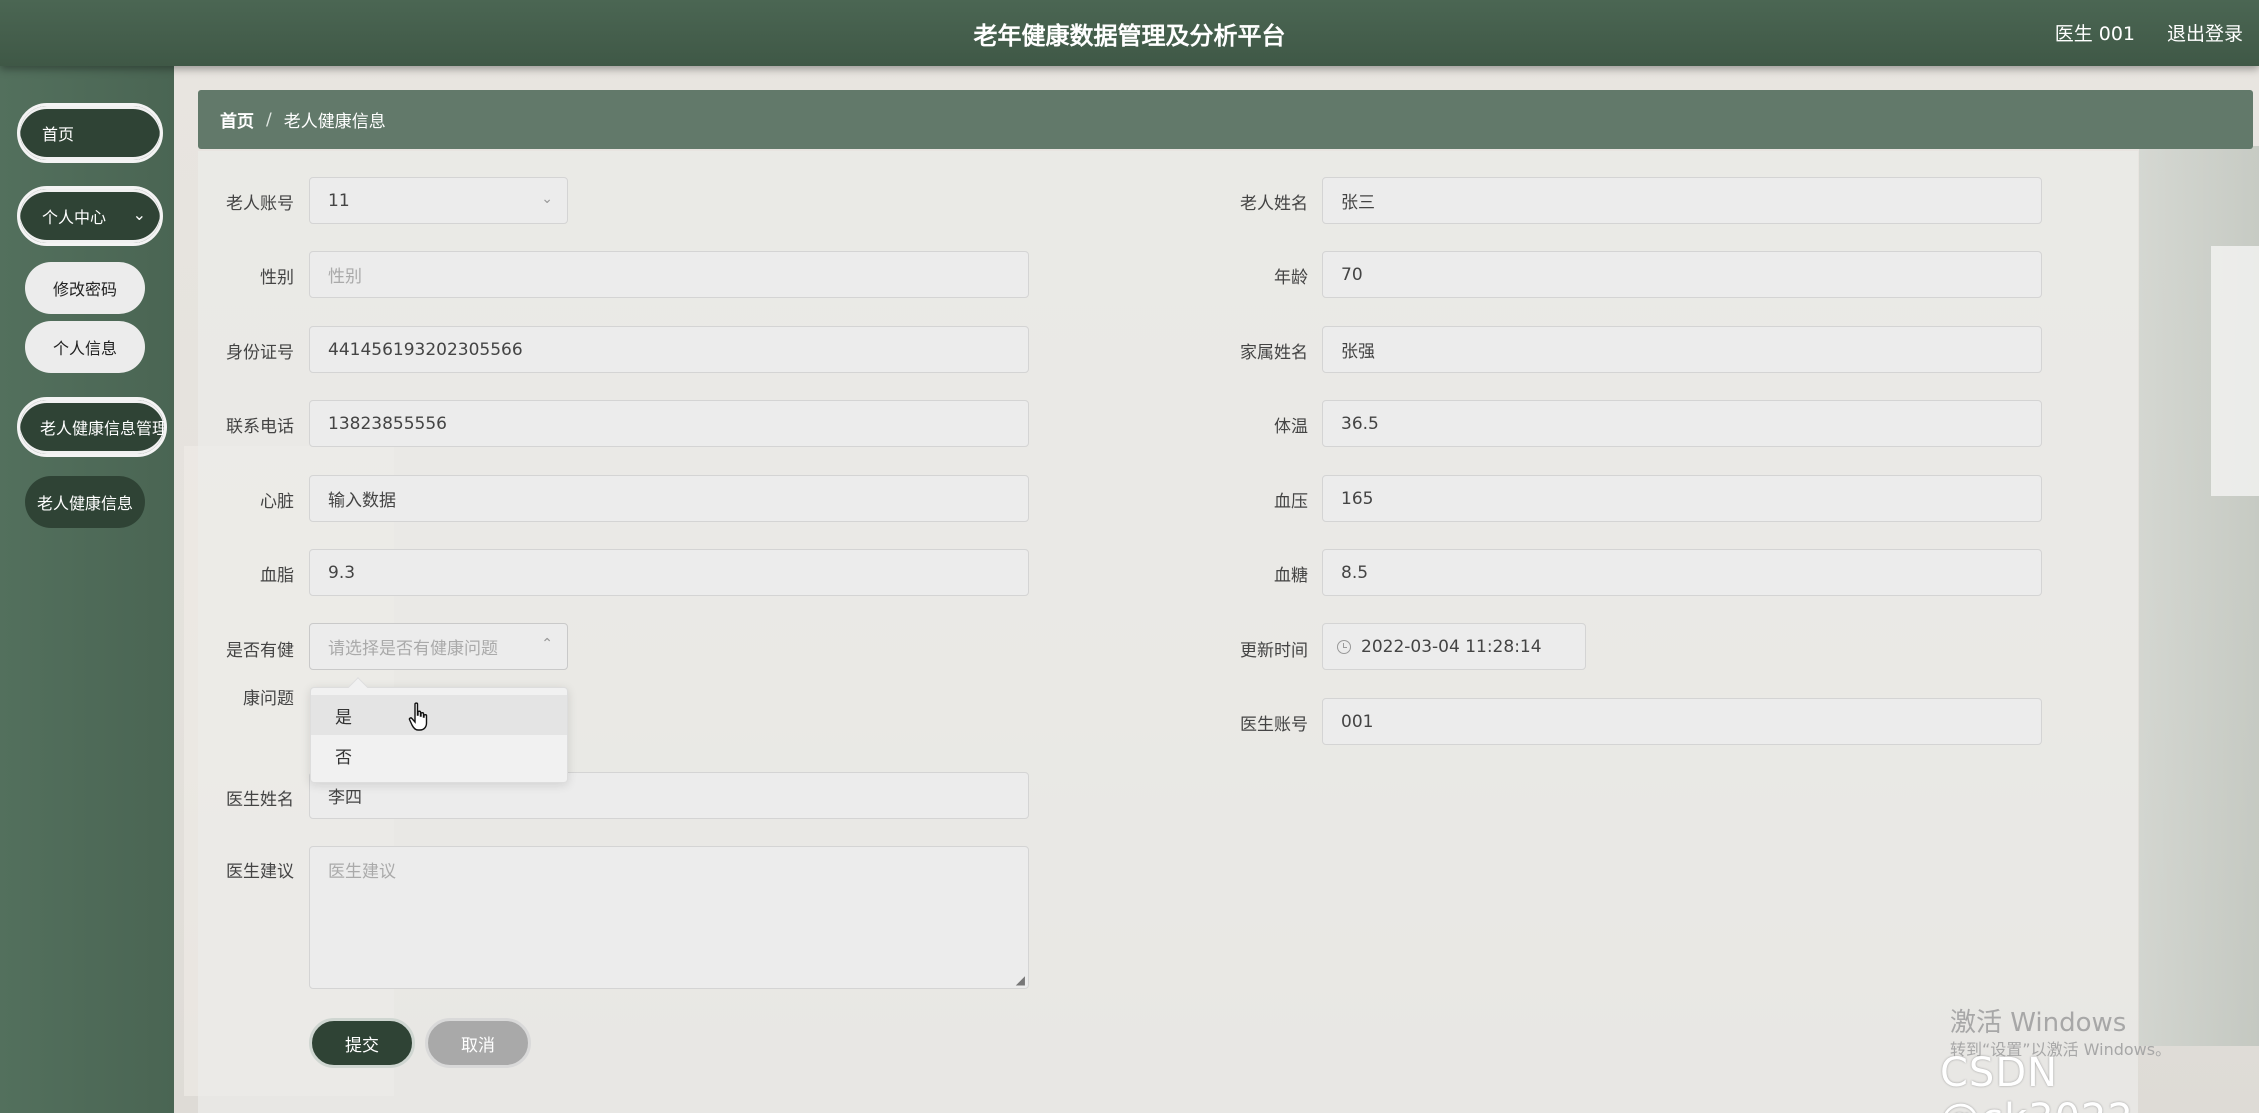 The height and width of the screenshot is (1113, 2259). What do you see at coordinates (1357, 498) in the screenshot?
I see `blood-pressure-value: 165` at bounding box center [1357, 498].